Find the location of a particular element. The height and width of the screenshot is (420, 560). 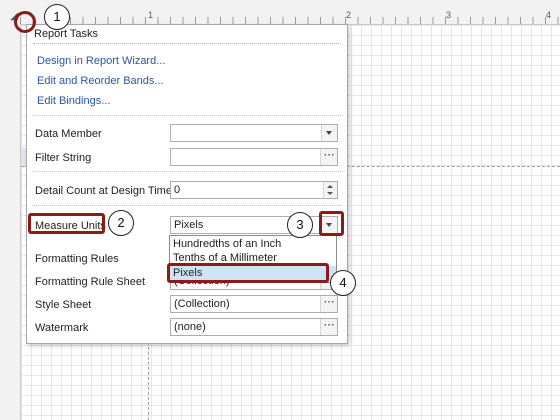

panel-title: Report Tasks is located at coordinates (66, 34).